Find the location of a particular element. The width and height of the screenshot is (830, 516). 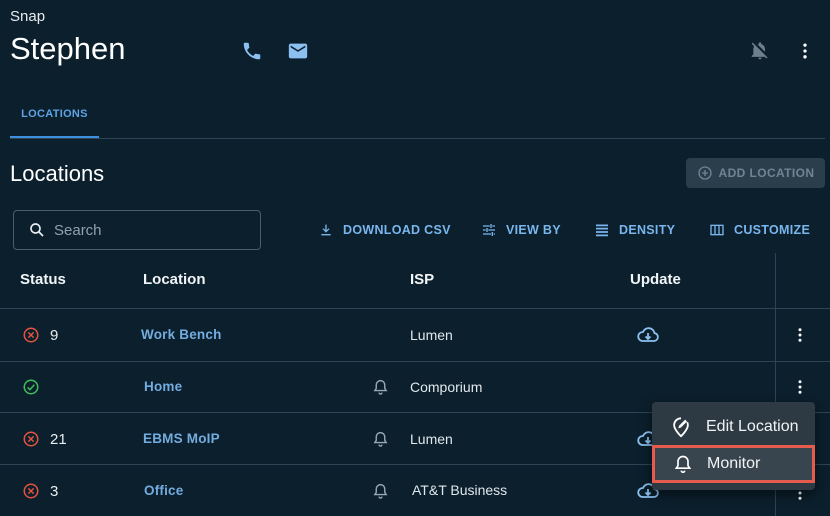

column-header-isp: ISP is located at coordinates (422, 279).